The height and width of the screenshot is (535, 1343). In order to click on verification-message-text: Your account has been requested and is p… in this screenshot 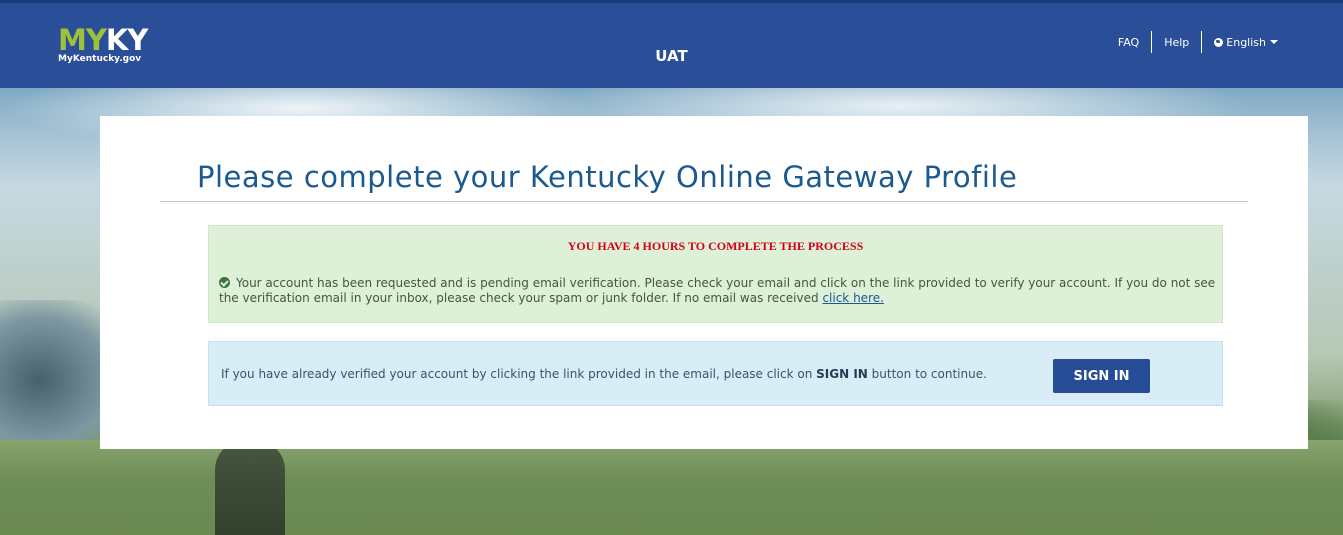, I will do `click(717, 290)`.